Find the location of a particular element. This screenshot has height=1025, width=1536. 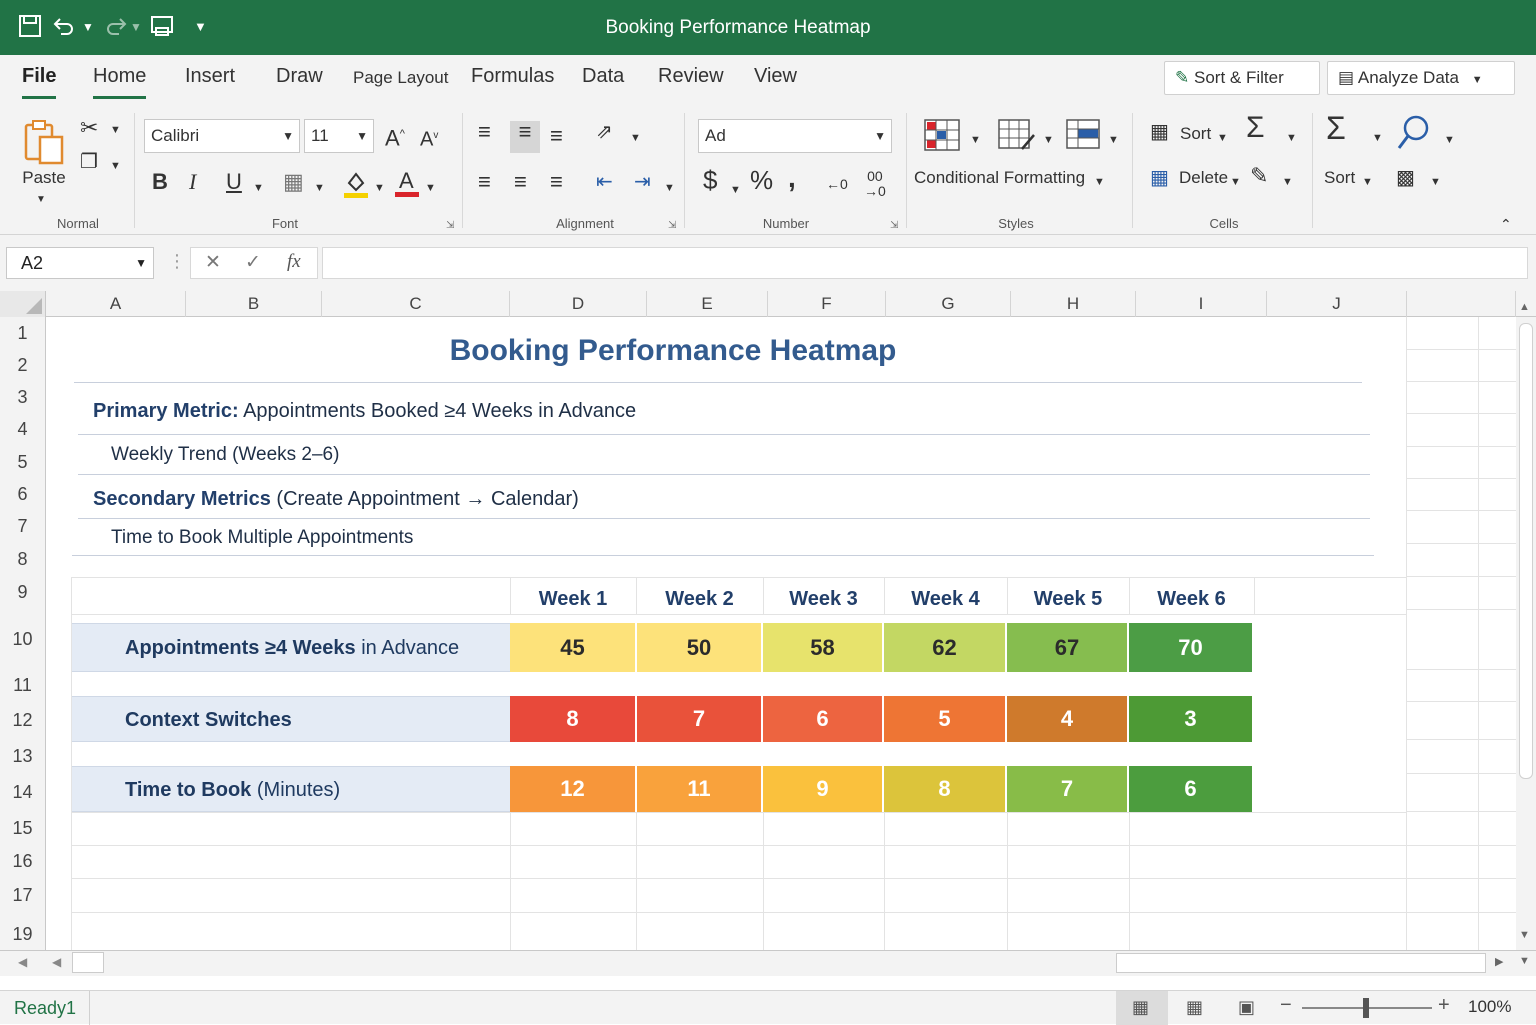

paste-dropdown-icon: ▼ is located at coordinates (41, 200).